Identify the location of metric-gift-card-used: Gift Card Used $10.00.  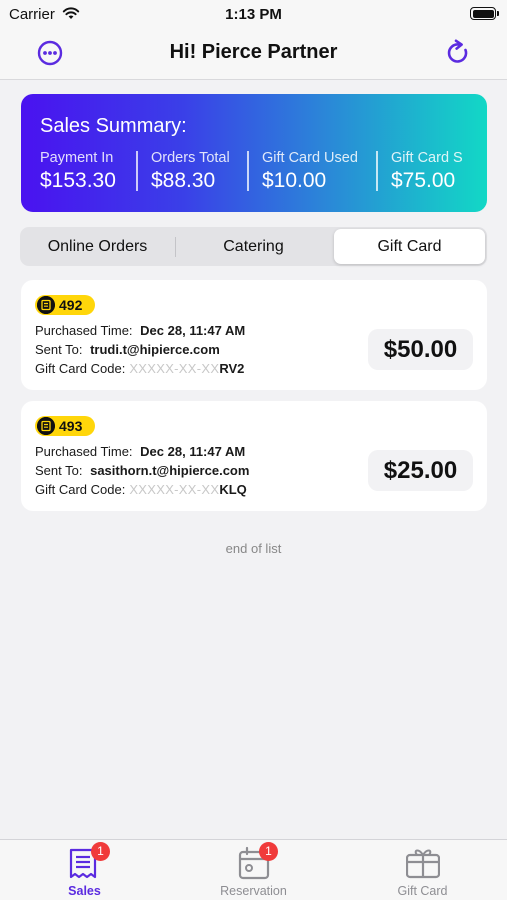
(310, 172).